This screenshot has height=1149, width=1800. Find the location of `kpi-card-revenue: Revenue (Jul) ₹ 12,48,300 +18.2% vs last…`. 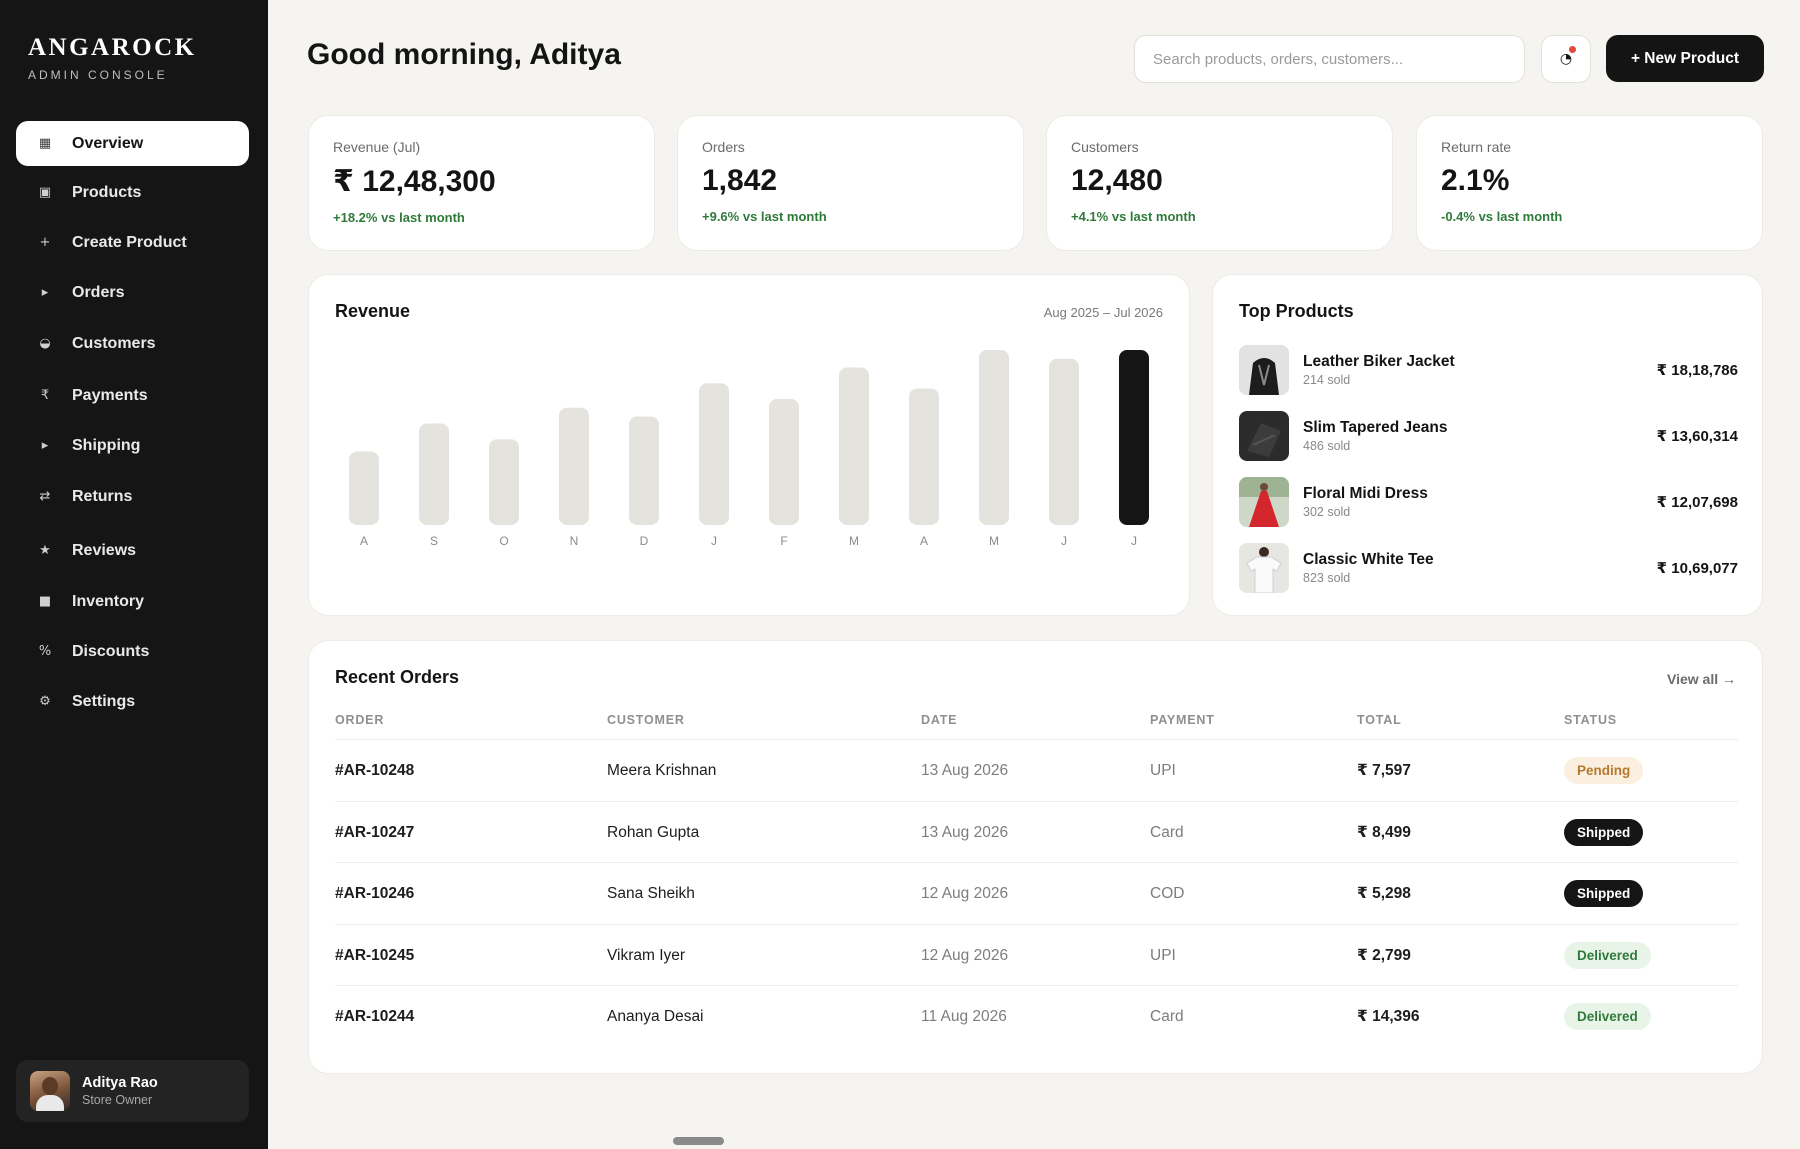

kpi-card-revenue: Revenue (Jul) ₹ 12,48,300 +18.2% vs last… is located at coordinates (481, 183).